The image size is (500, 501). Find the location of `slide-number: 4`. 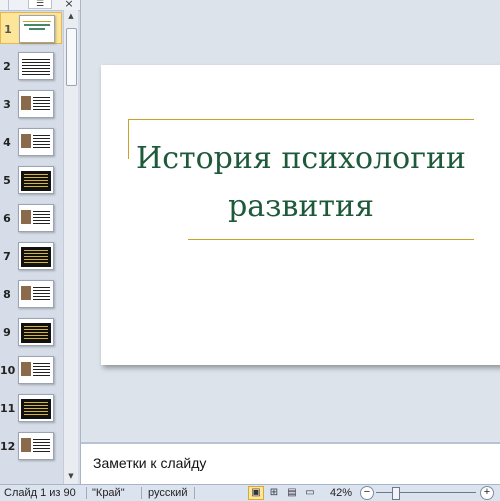

slide-number: 4 is located at coordinates (7, 142).